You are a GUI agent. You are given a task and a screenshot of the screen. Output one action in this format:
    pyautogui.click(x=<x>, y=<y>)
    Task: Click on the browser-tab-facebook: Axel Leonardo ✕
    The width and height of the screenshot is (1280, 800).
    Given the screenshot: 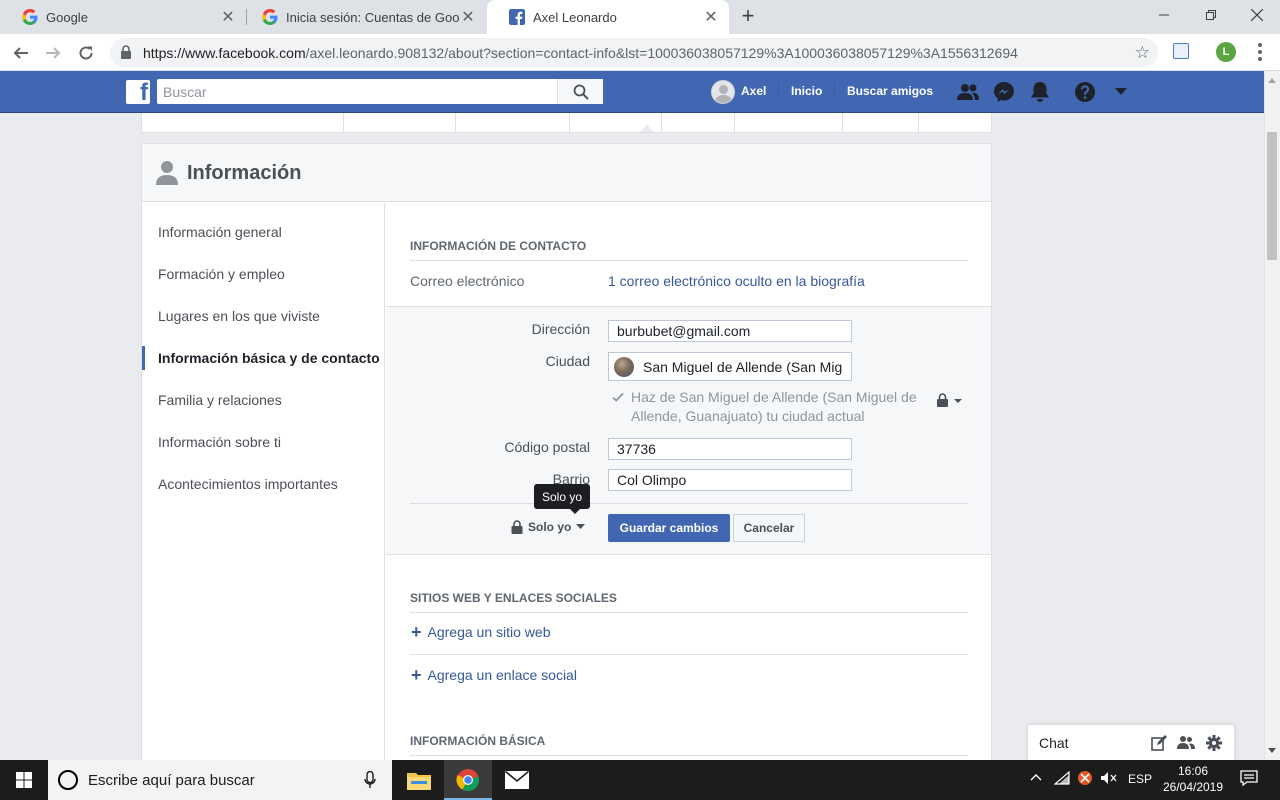 What is the action you would take?
    pyautogui.click(x=608, y=17)
    